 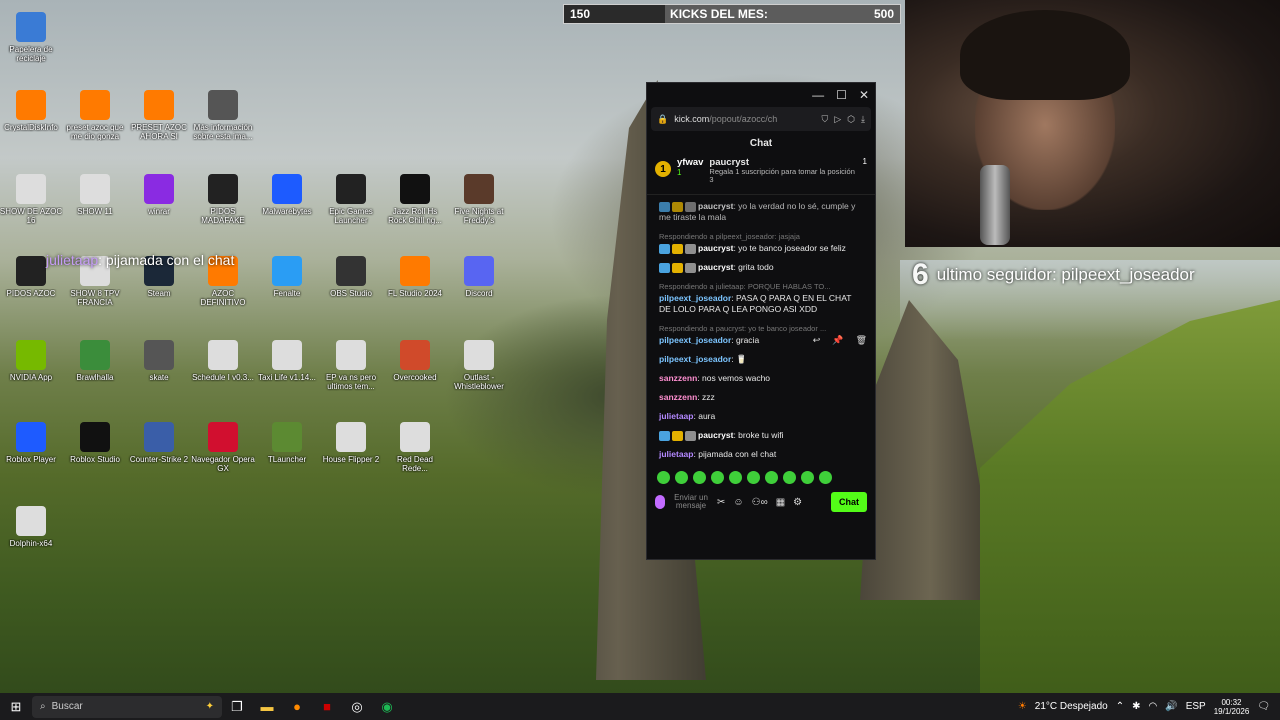 I want to click on chat-message: paucryst: grita todo, so click(x=762, y=267).